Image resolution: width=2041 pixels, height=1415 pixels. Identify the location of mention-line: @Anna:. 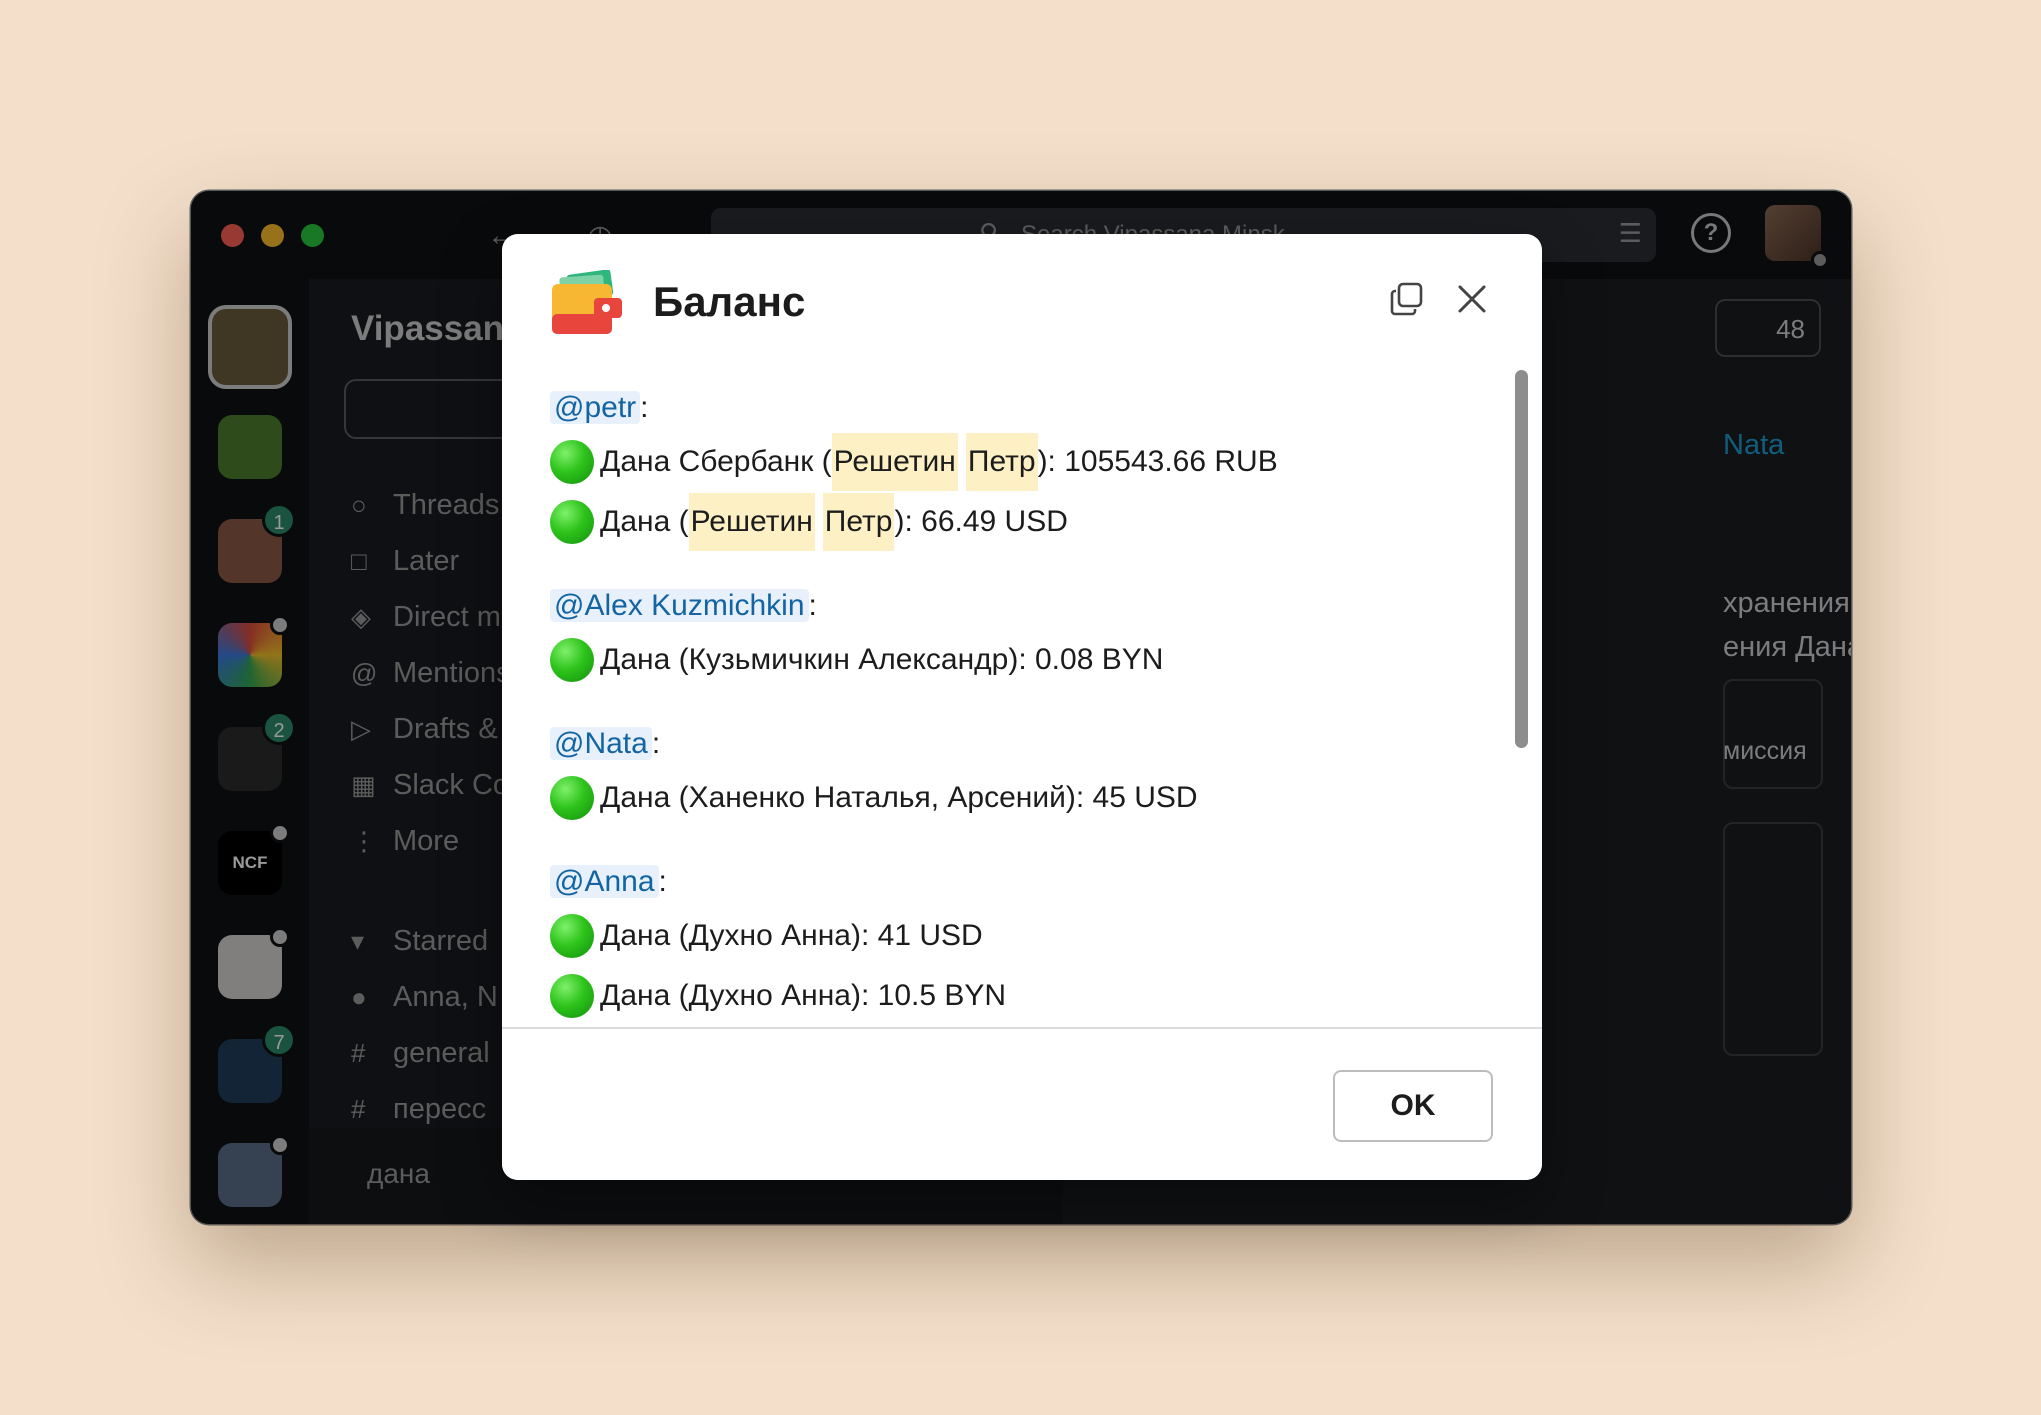
(1030, 882).